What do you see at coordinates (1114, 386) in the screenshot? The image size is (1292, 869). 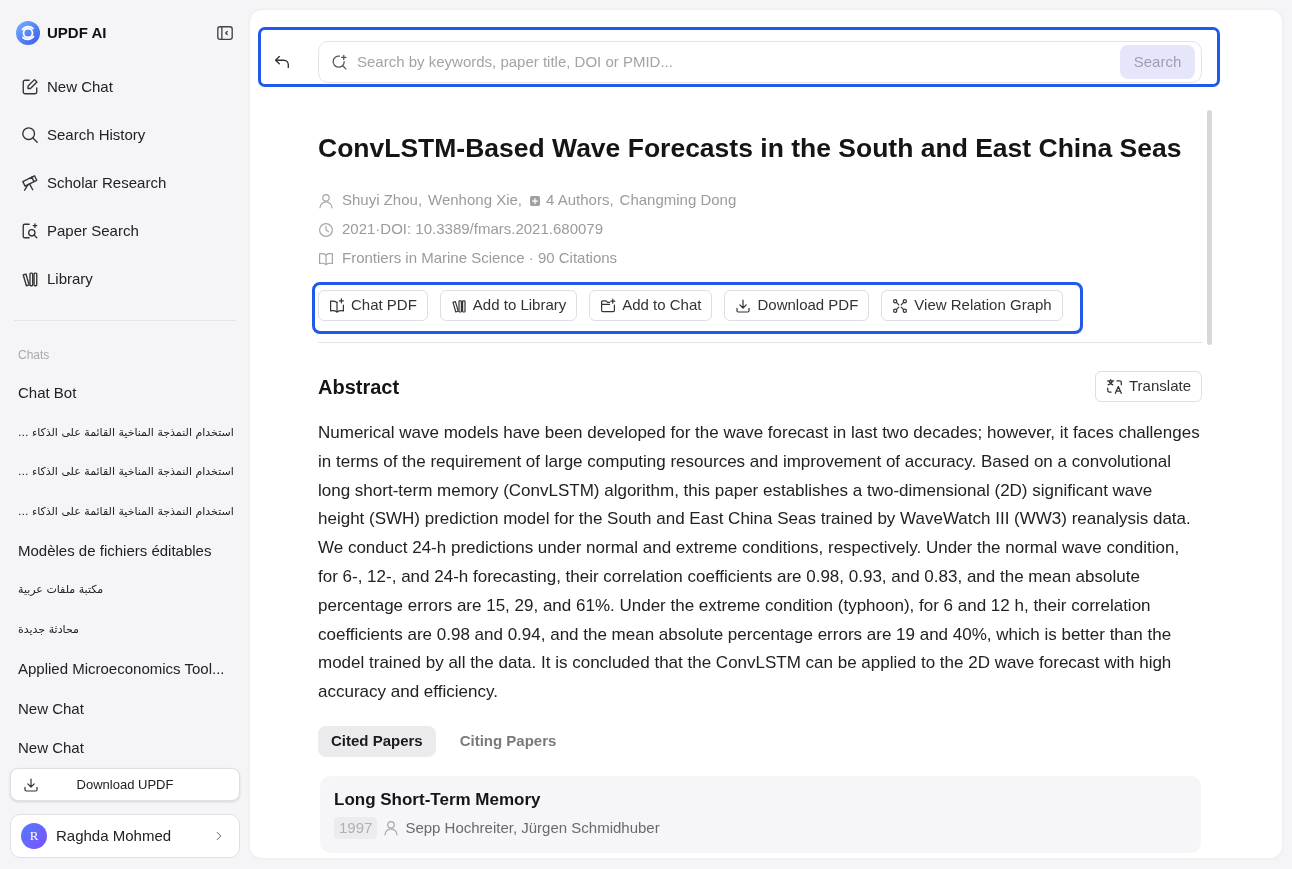 I see `translate-icon` at bounding box center [1114, 386].